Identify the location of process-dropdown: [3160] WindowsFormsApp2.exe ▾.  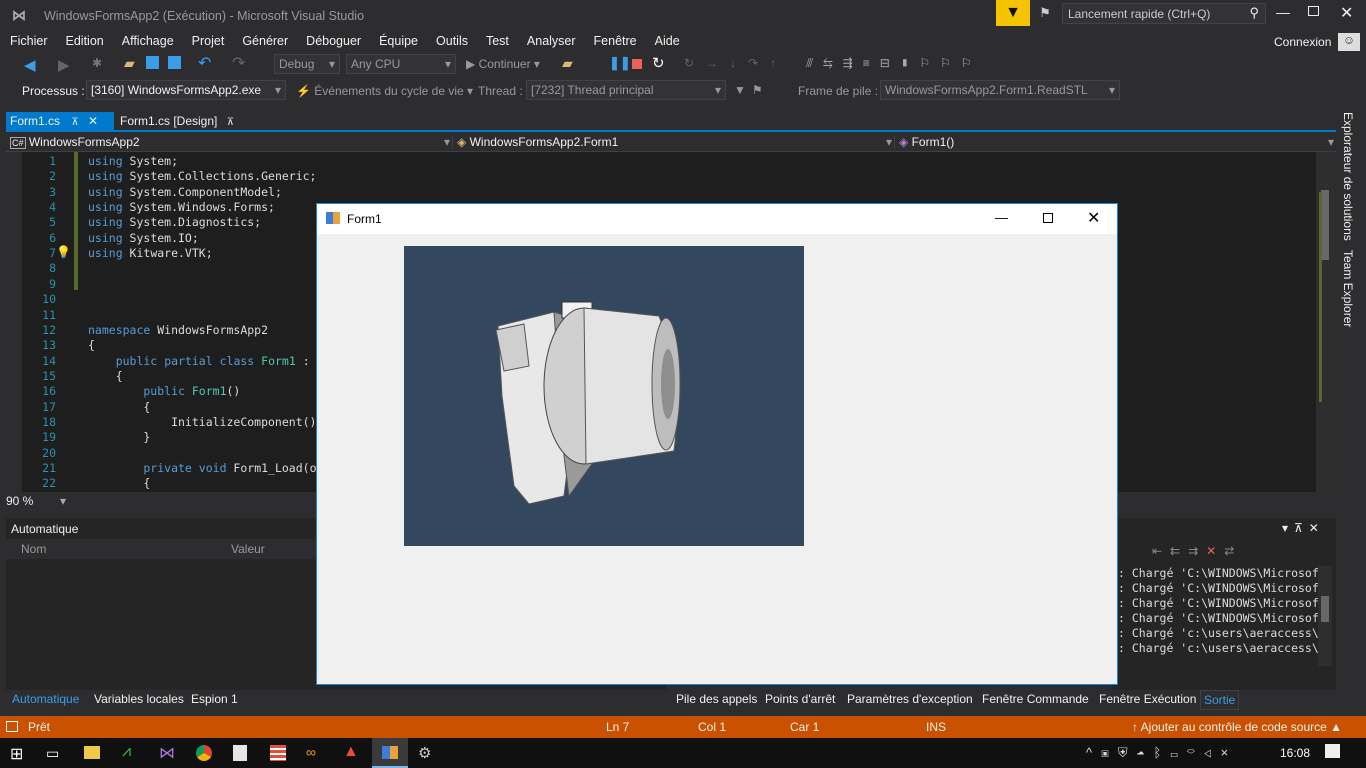
(186, 90).